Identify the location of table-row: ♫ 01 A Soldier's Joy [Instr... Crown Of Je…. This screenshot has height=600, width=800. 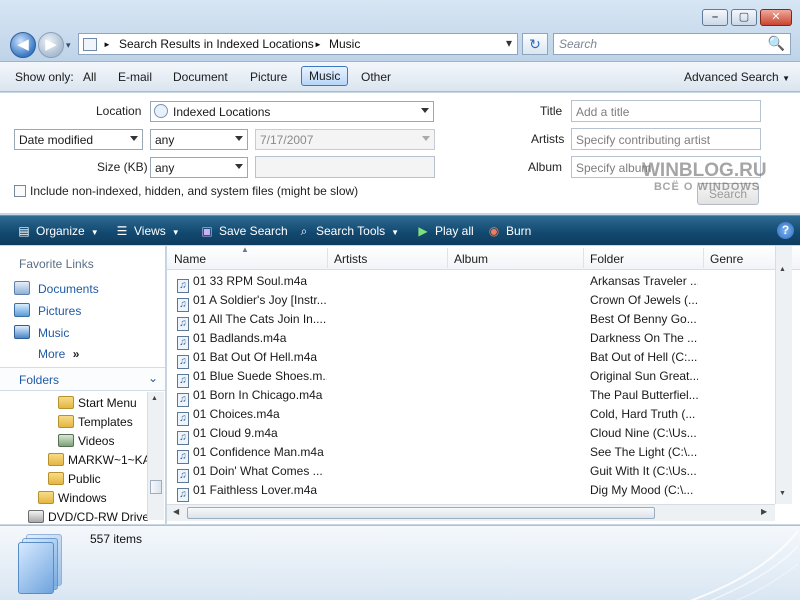
(473, 301).